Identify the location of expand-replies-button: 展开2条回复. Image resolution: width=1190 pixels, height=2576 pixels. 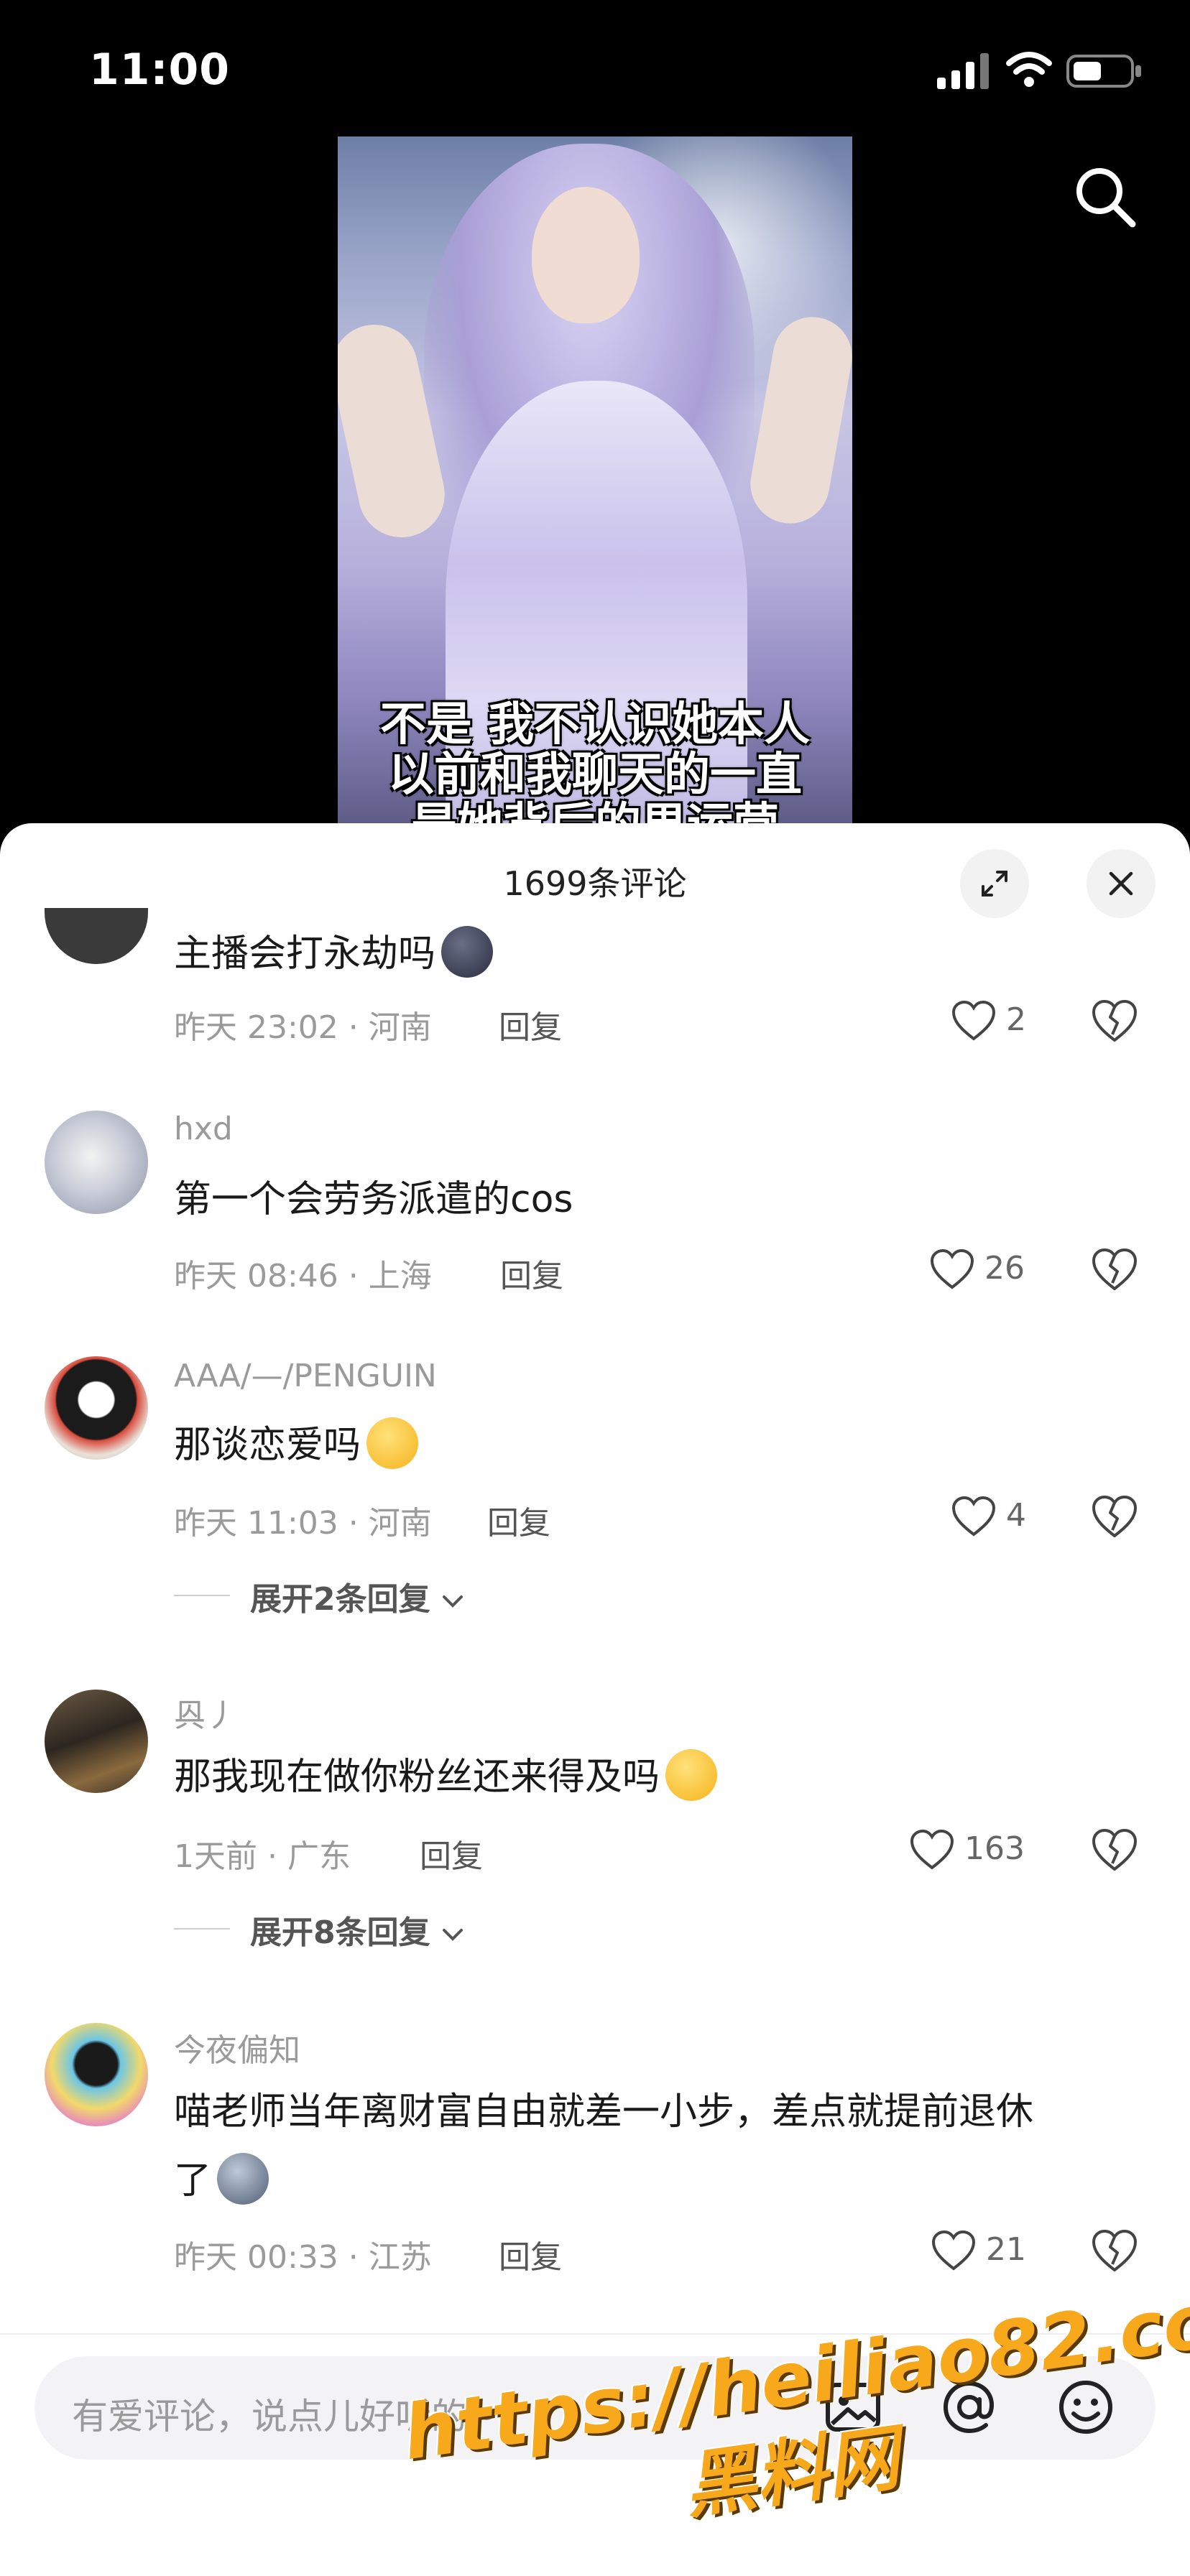
(353, 1596).